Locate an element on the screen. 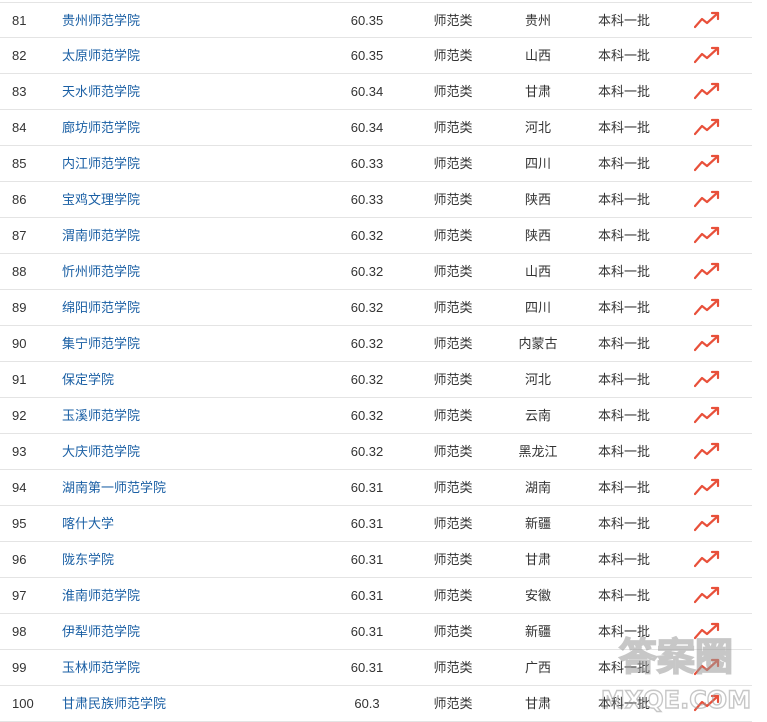  school-name-link: 渭南师范学院 is located at coordinates (197, 235).